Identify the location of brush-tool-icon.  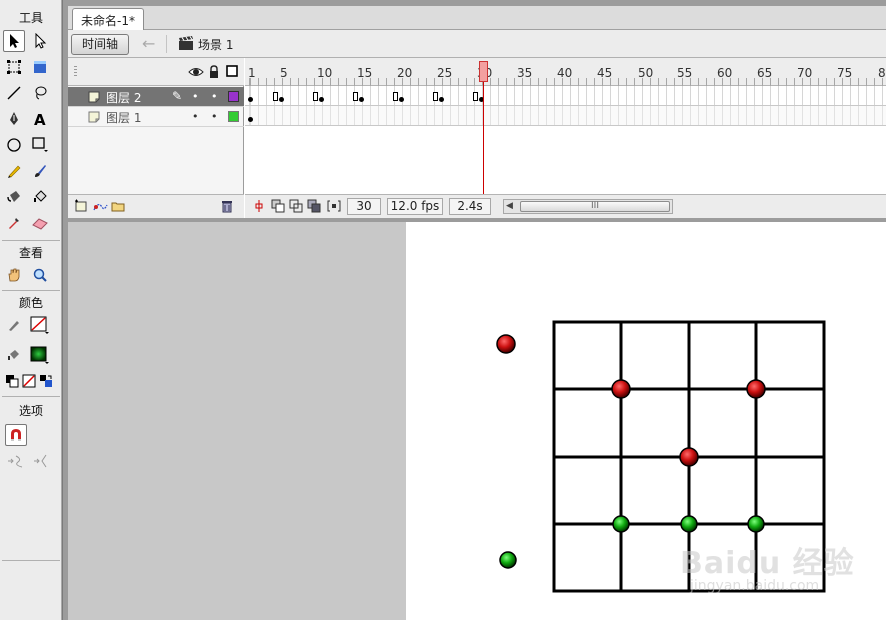
(40, 171).